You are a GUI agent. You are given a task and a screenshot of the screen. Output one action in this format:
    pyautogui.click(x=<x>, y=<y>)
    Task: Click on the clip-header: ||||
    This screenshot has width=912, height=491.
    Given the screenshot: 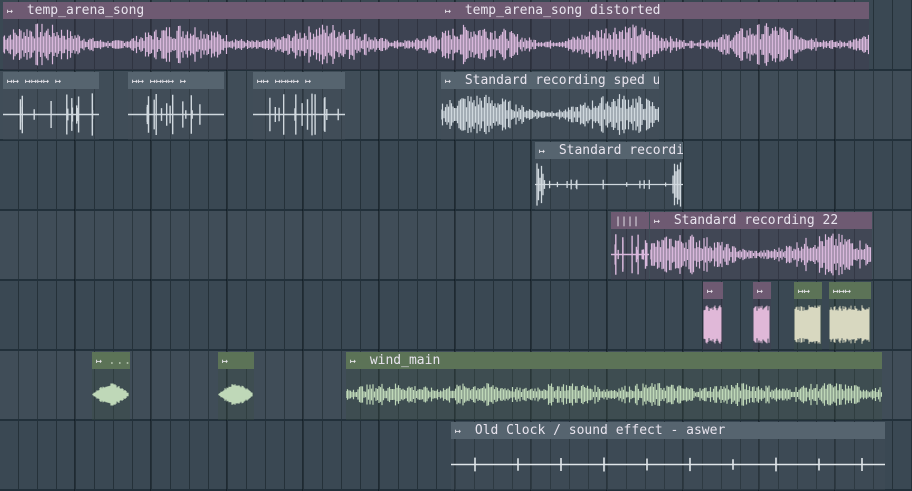 What is the action you would take?
    pyautogui.click(x=630, y=220)
    